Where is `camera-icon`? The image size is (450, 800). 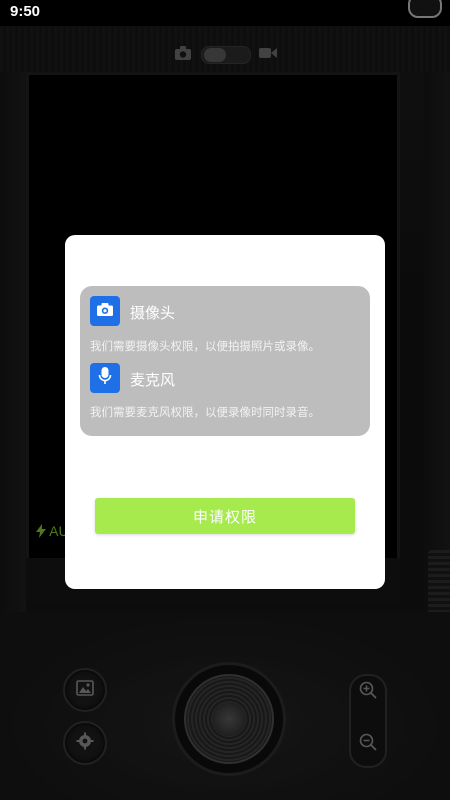 camera-icon is located at coordinates (105, 311).